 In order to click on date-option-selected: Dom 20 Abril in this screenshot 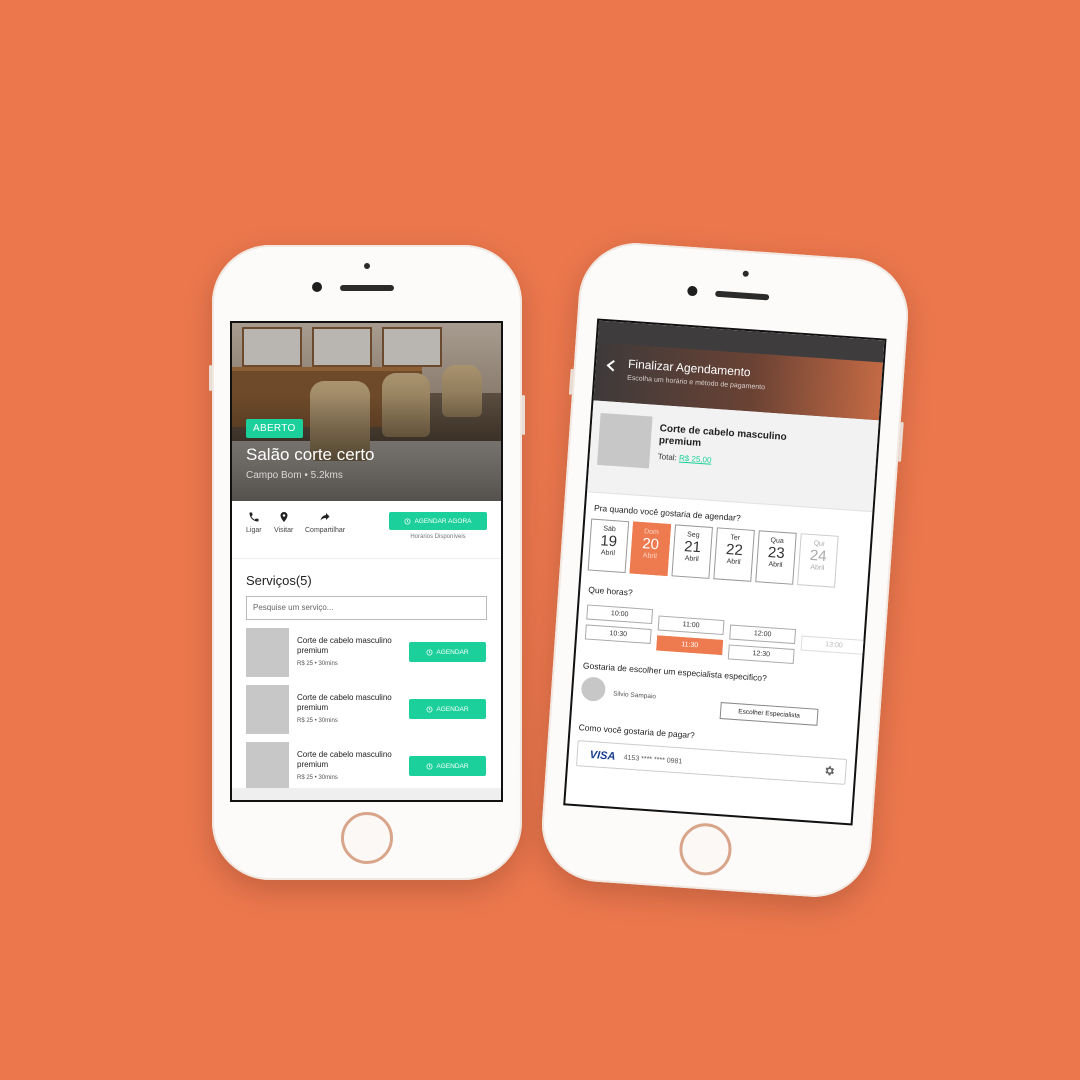, I will do `click(650, 548)`.